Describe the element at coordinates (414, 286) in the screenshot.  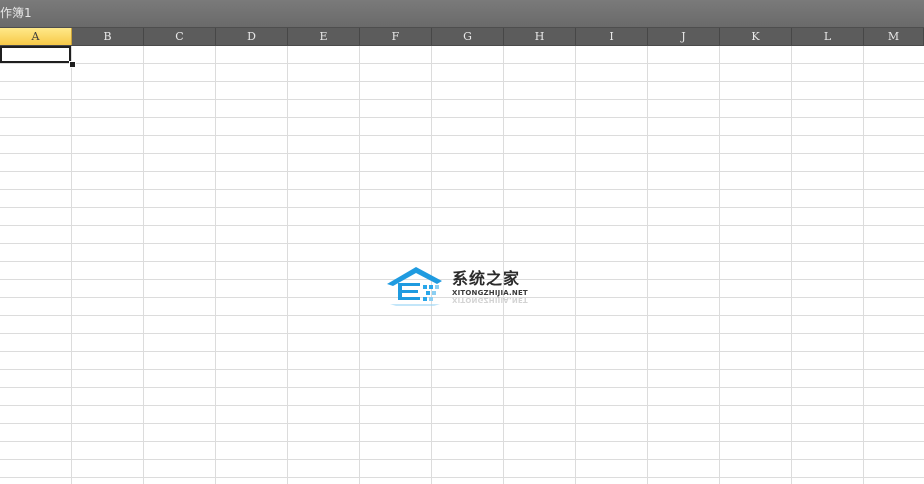
I see `house-logo-icon` at that location.